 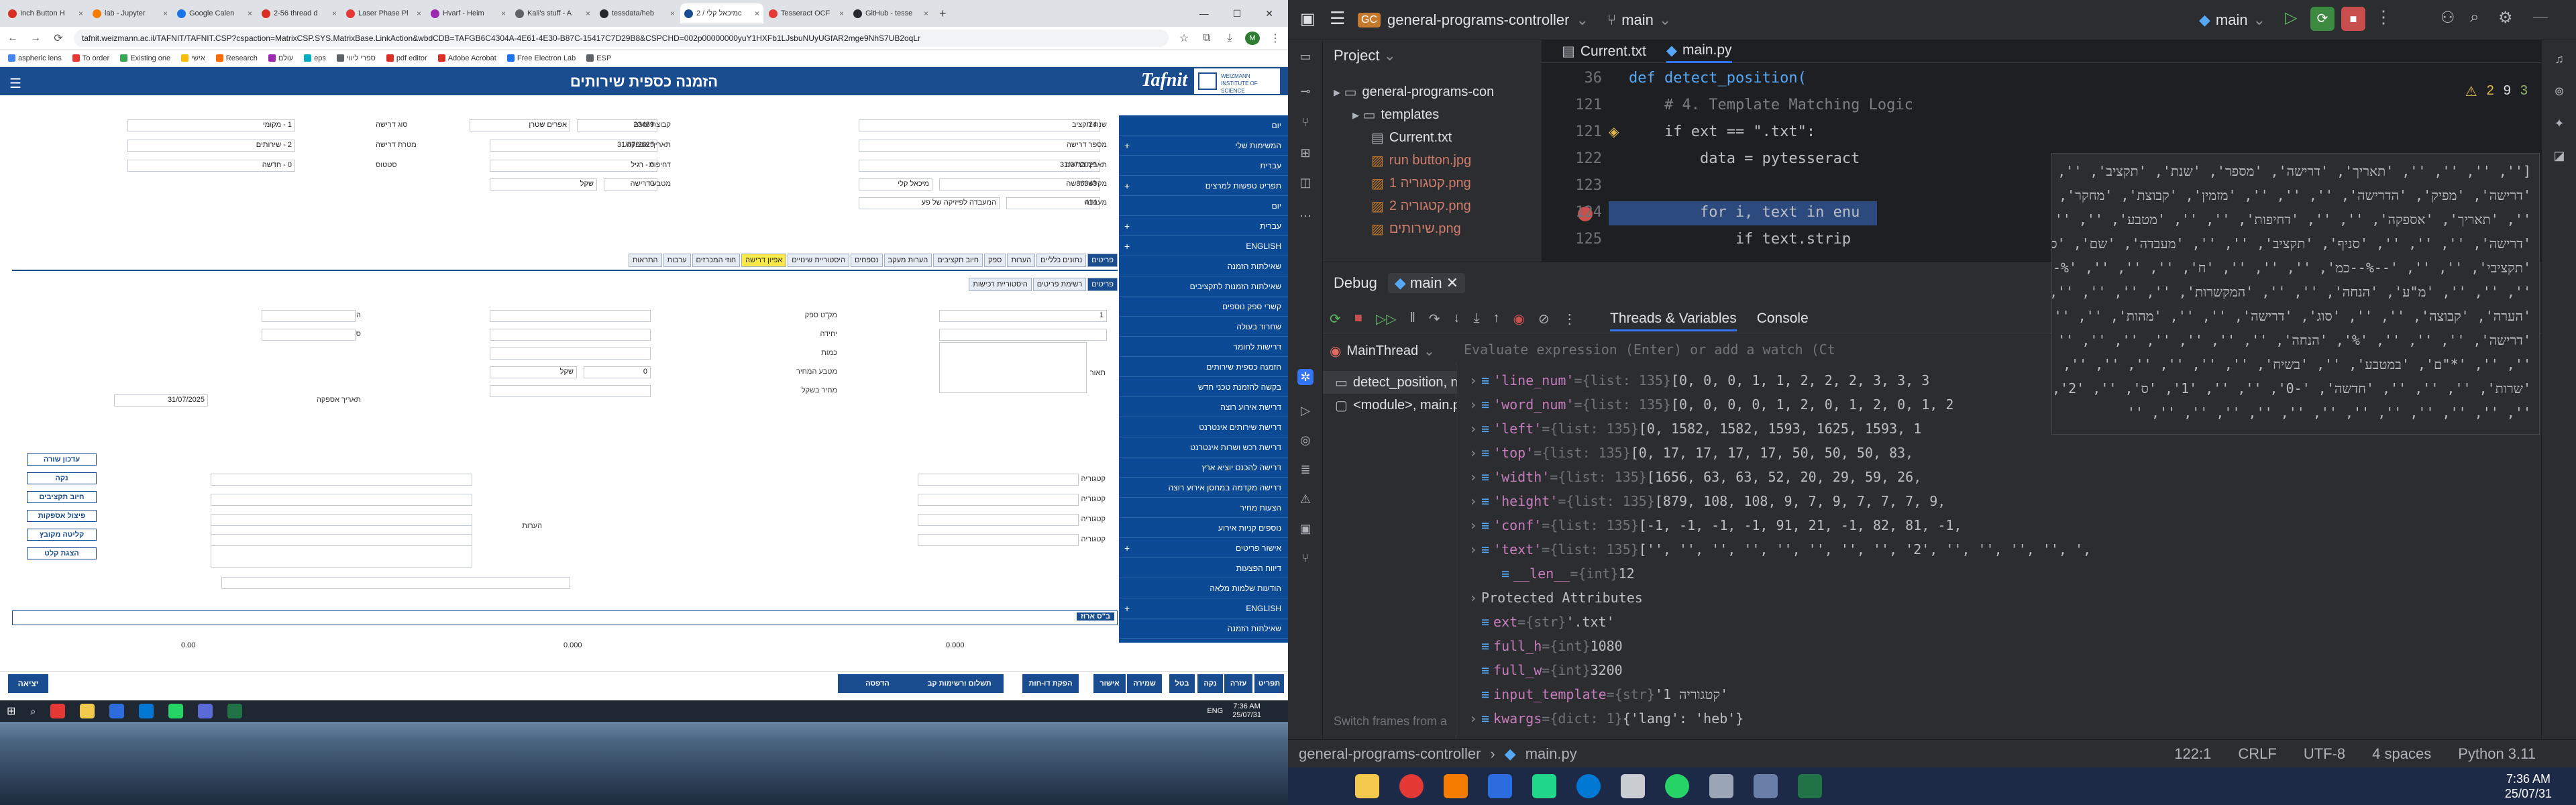 I want to click on sidenav-item: בקשה להזמנת טכני חדש, so click(x=1203, y=387).